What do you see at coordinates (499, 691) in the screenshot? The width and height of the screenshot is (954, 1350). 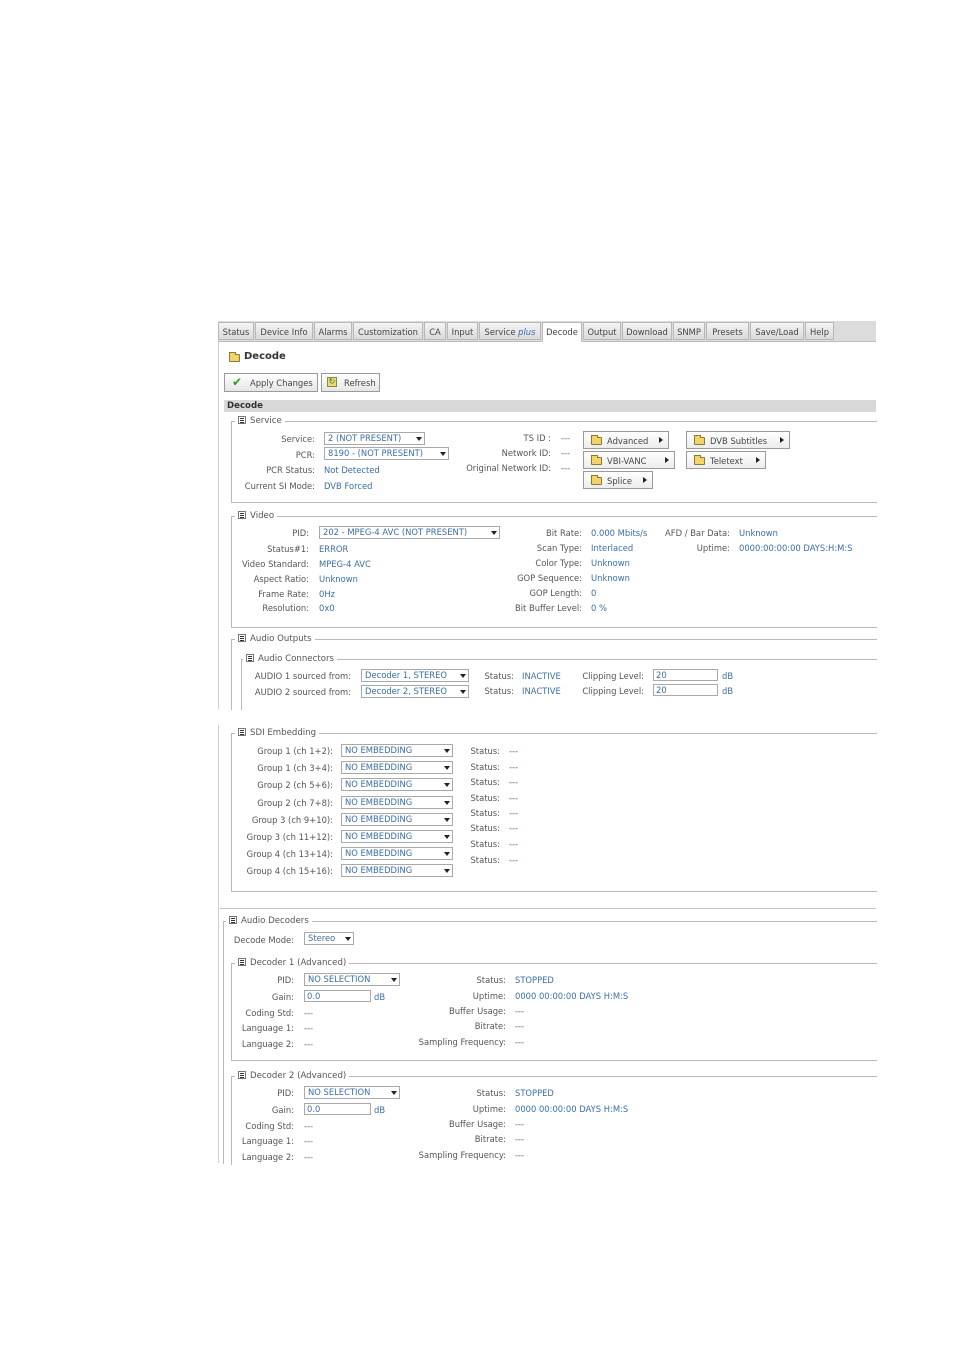 I see `audio-2-status-label: Status:` at bounding box center [499, 691].